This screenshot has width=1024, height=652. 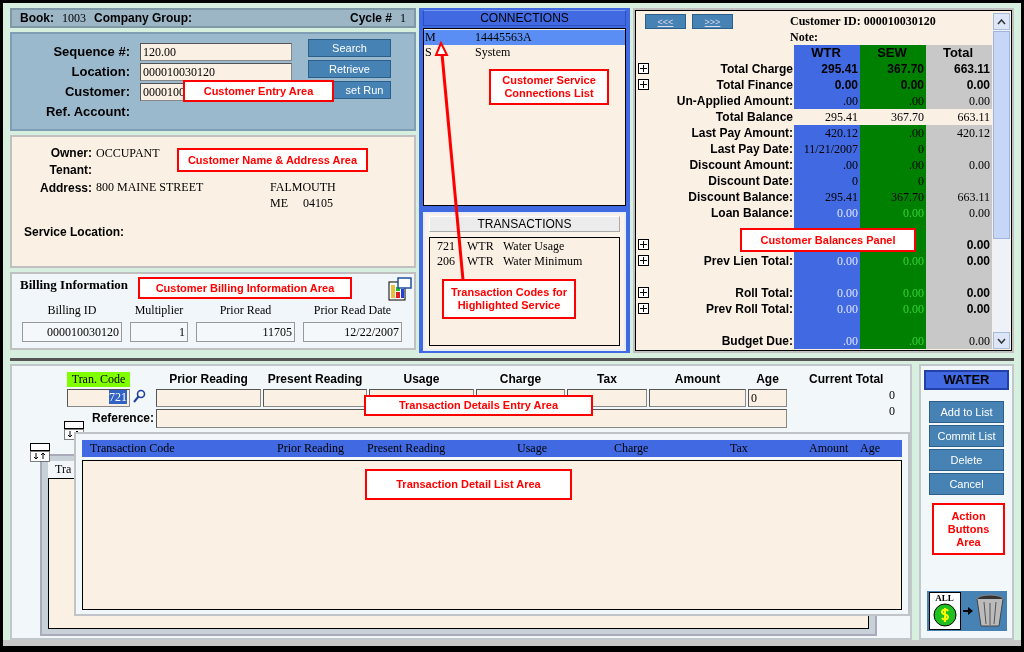 What do you see at coordinates (37, 18) in the screenshot?
I see `book-label: Book:` at bounding box center [37, 18].